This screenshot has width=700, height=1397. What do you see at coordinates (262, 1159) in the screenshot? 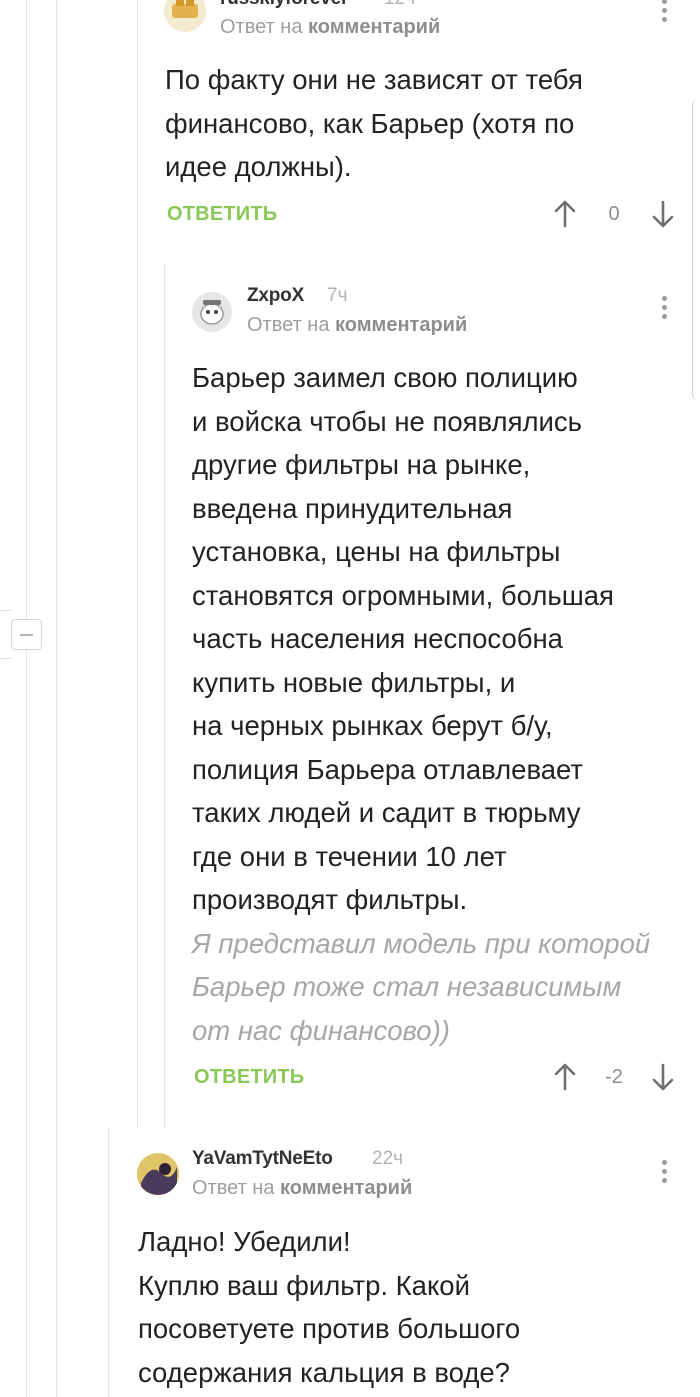
I see `username: YaVamTytNeEto` at bounding box center [262, 1159].